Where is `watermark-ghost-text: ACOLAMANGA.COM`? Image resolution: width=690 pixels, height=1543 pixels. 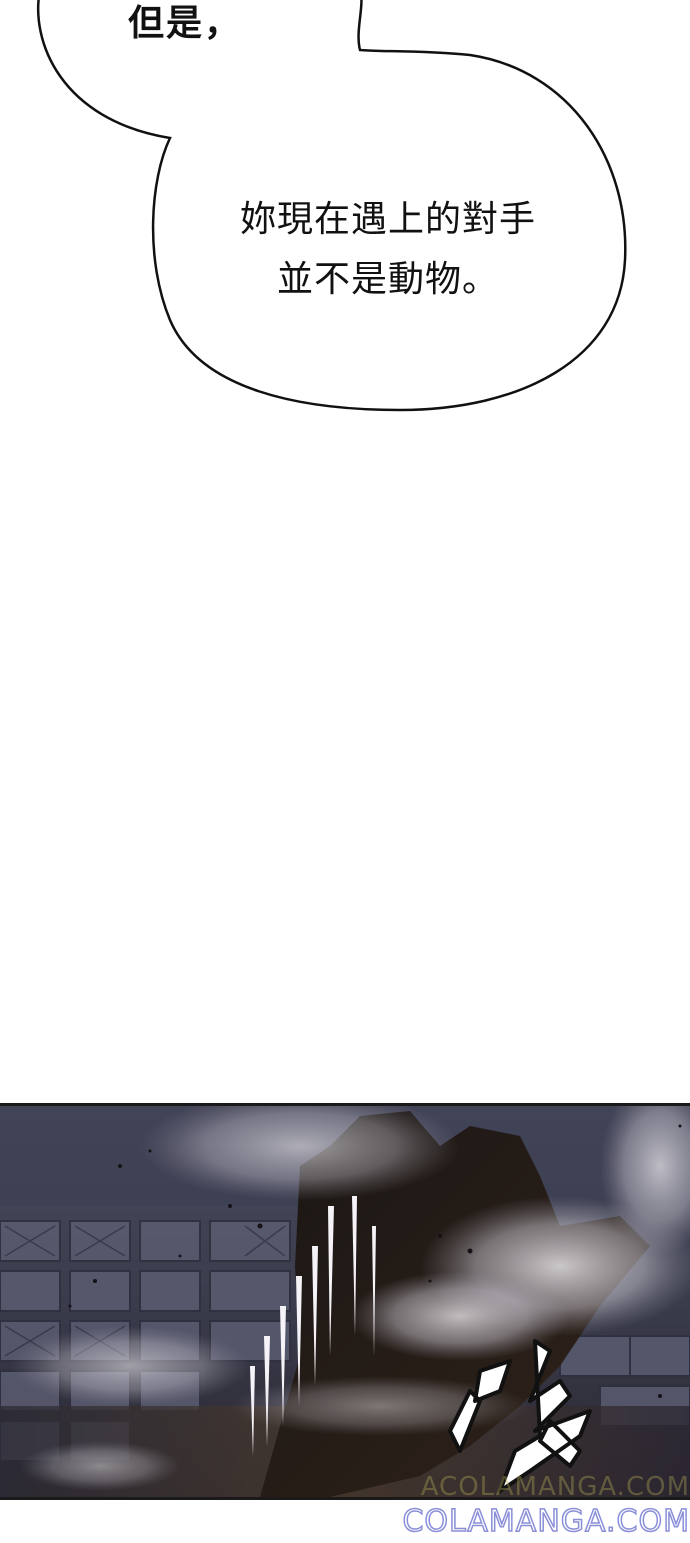 watermark-ghost-text: ACOLAMANGA.COM is located at coordinates (555, 1487).